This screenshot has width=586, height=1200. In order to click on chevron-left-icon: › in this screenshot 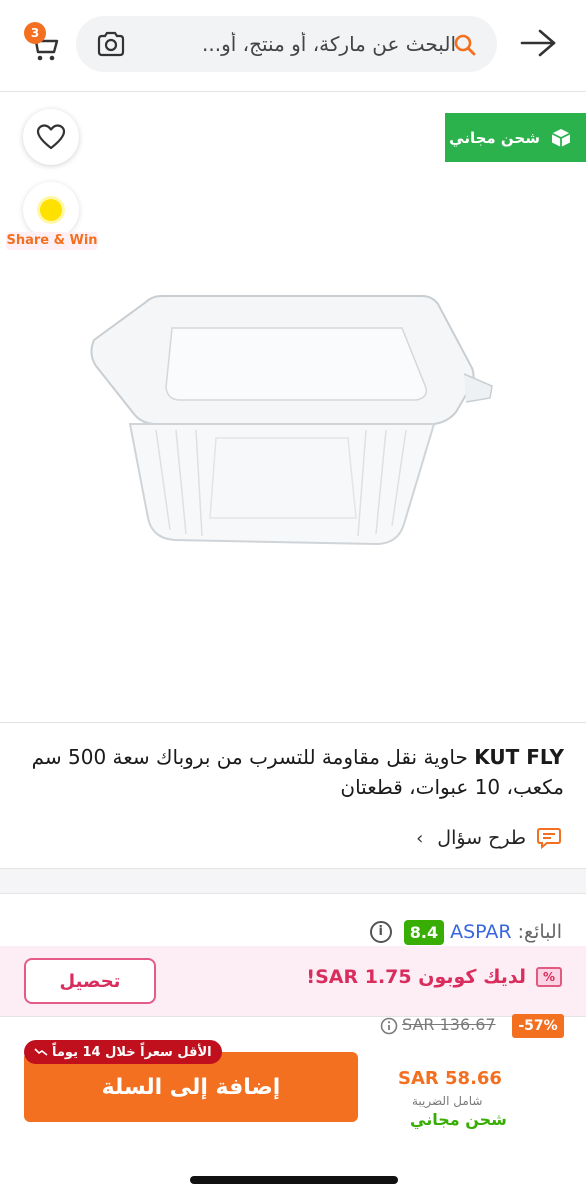, I will do `click(420, 838)`.